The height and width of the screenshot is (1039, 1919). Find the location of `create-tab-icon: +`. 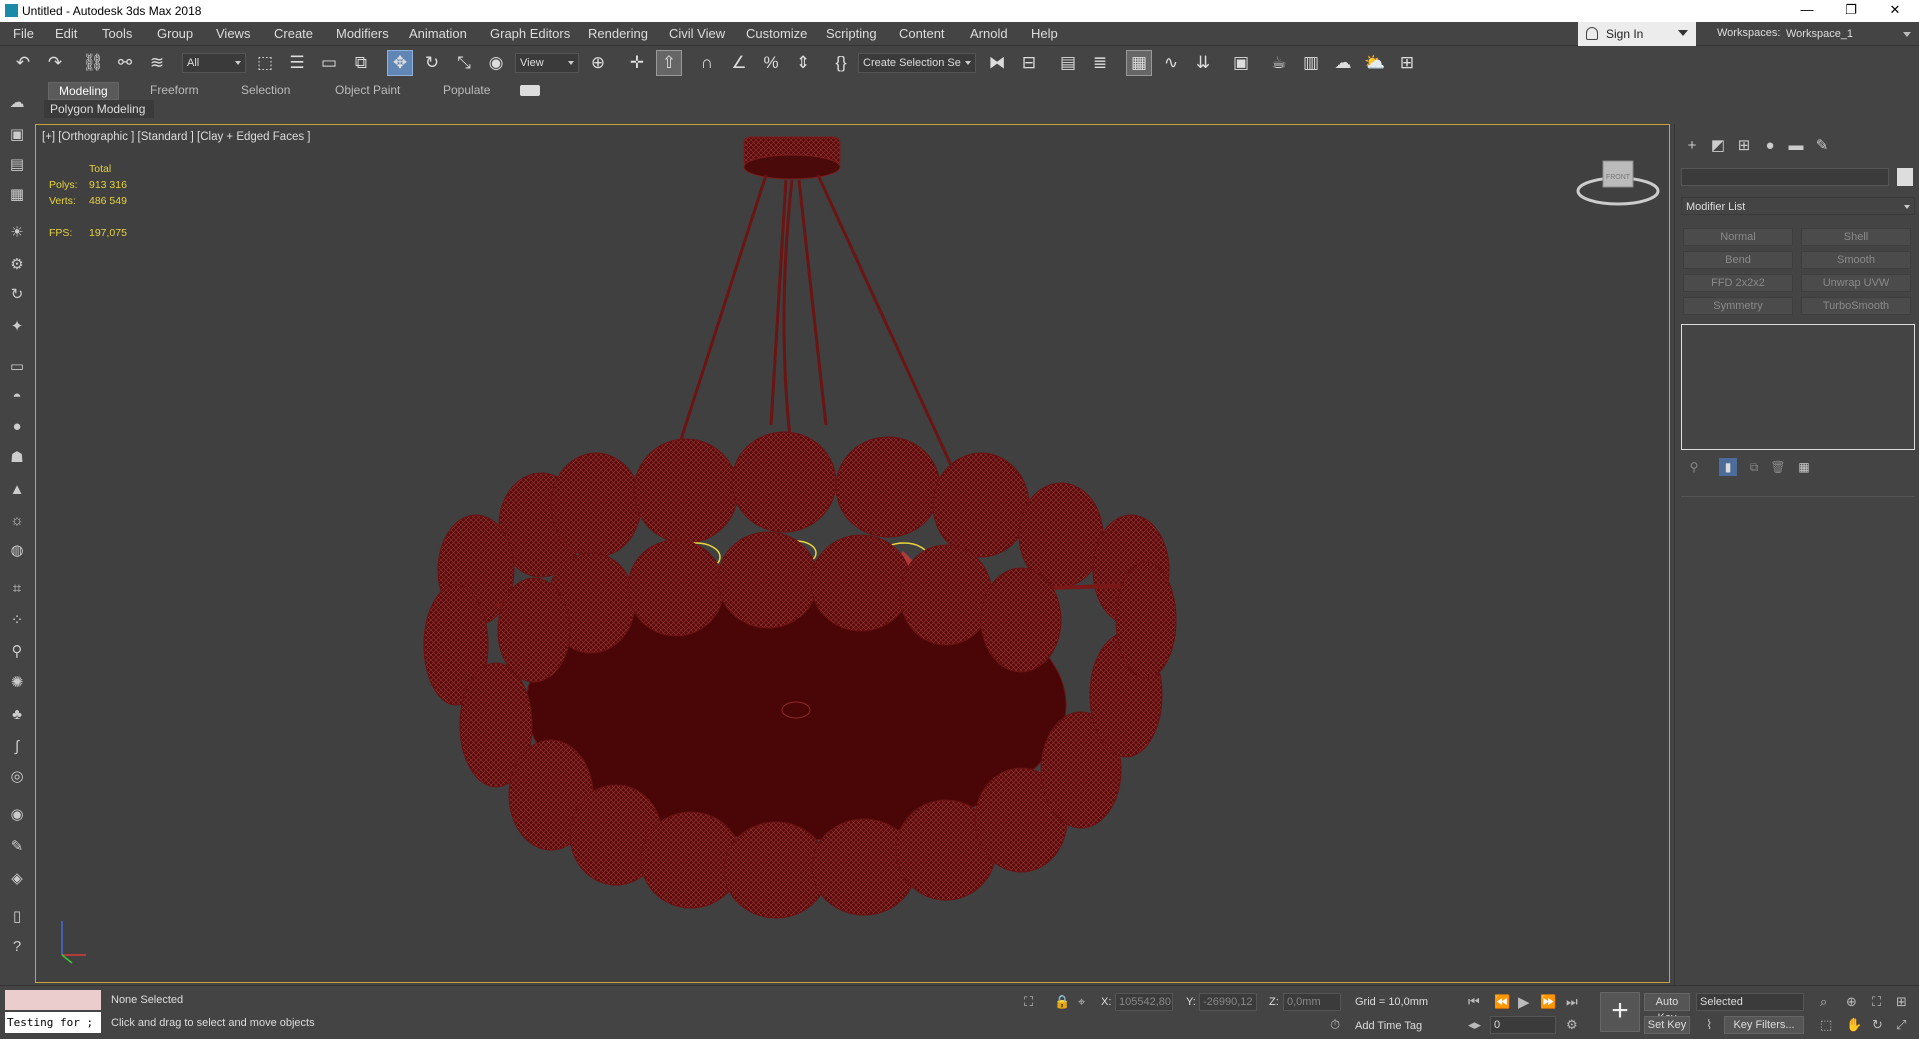

create-tab-icon: + is located at coordinates (1692, 145).